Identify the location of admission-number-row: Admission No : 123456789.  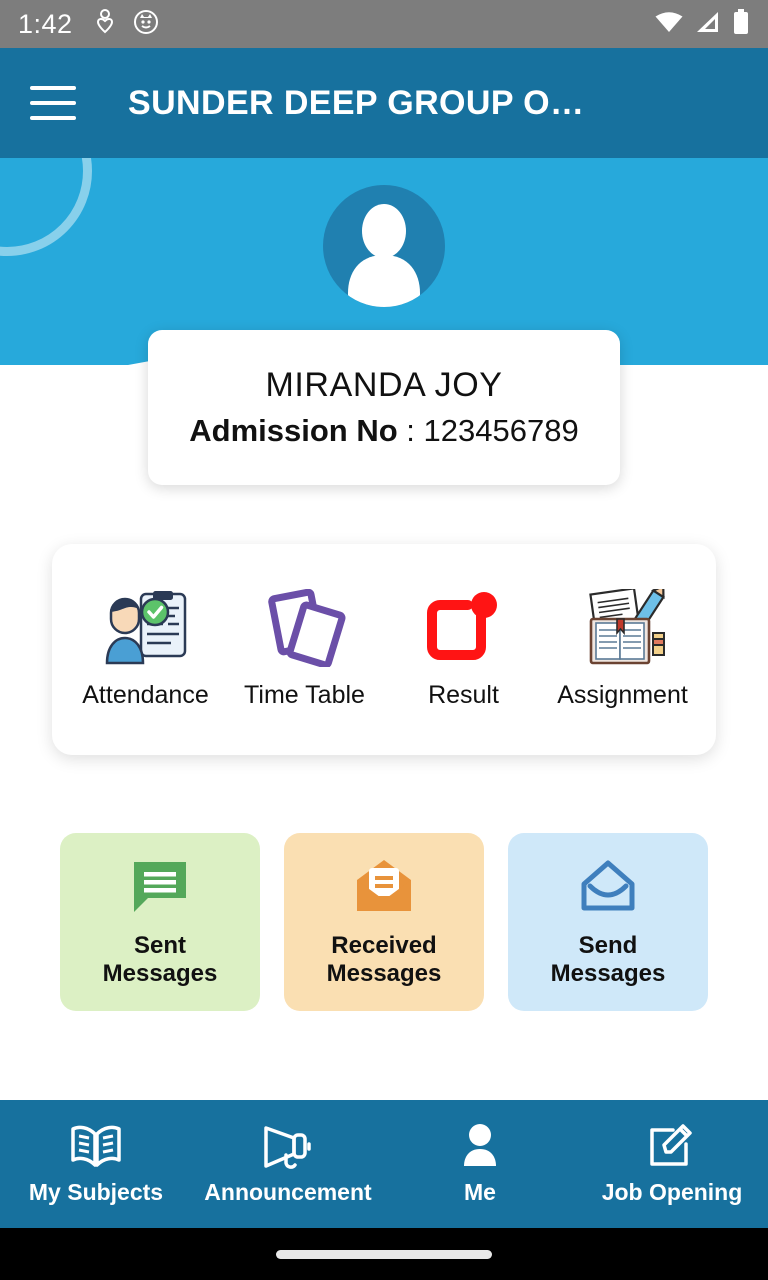
(383, 431).